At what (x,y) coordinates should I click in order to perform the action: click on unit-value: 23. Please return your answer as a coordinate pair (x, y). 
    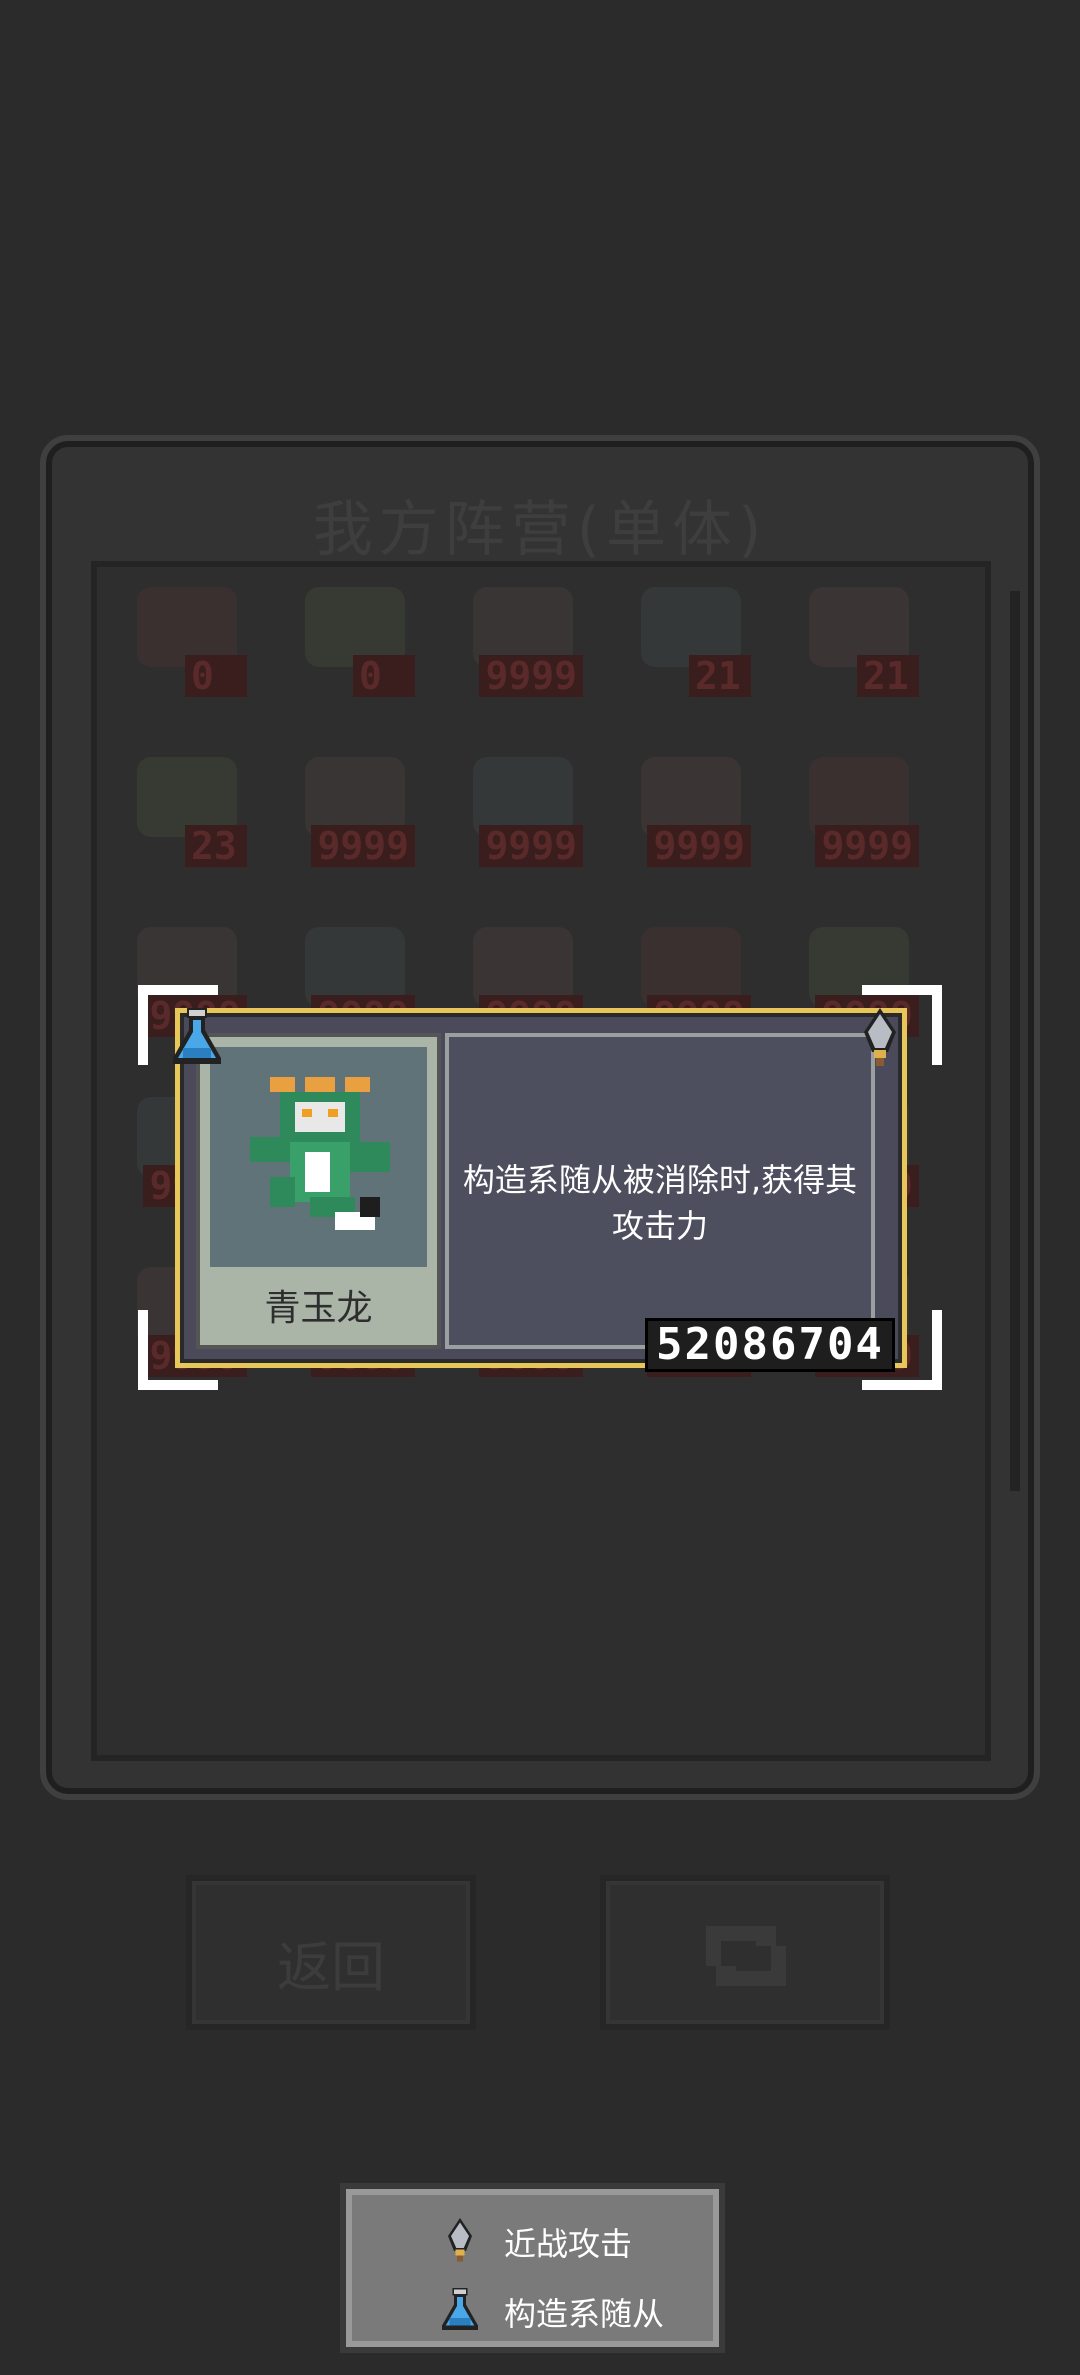
    Looking at the image, I should click on (216, 846).